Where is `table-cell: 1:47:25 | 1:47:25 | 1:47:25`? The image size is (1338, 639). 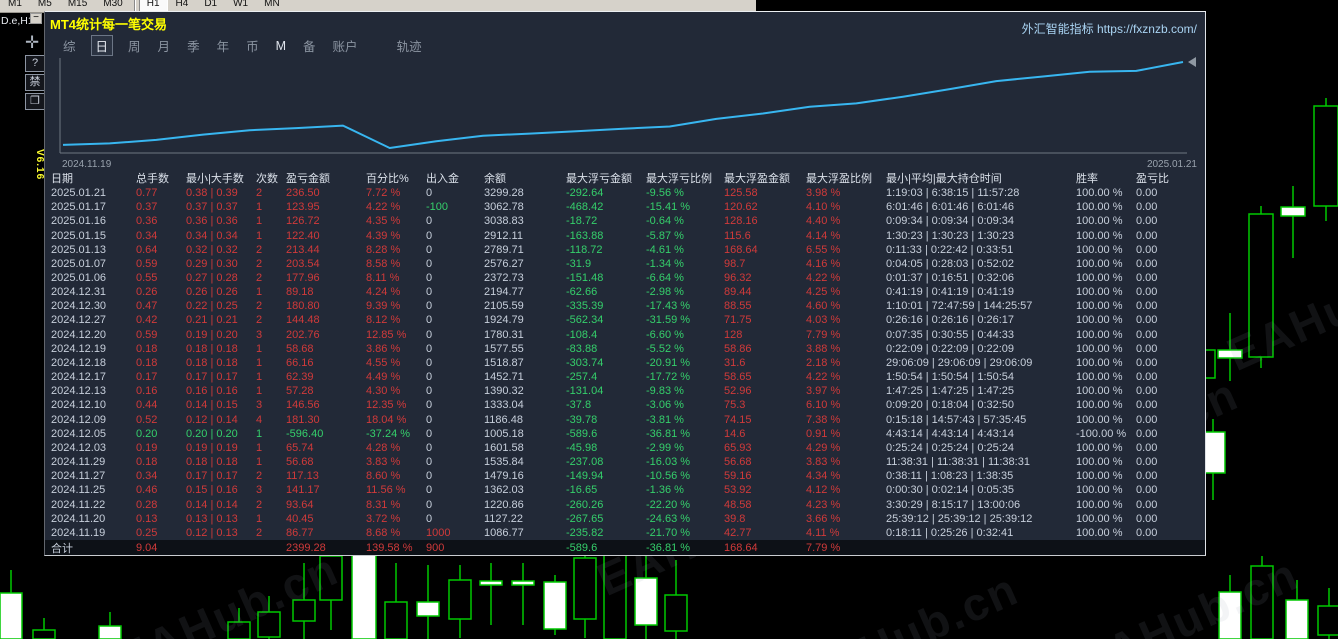
table-cell: 1:47:25 | 1:47:25 | 1:47:25 is located at coordinates (950, 391).